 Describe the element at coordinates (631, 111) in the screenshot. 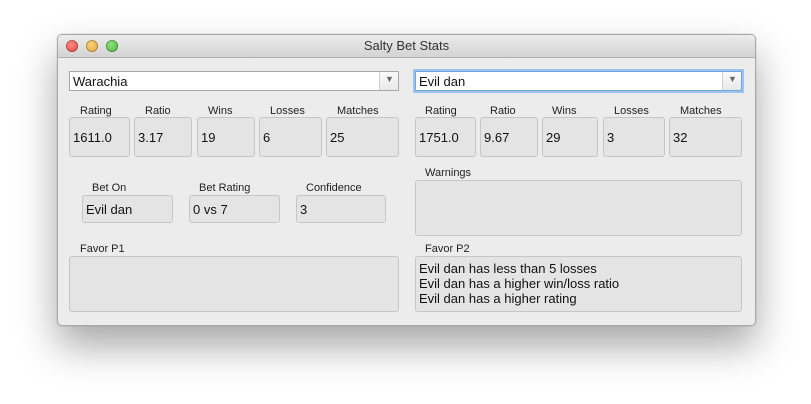

I see `p2-losses-label: Losses` at that location.